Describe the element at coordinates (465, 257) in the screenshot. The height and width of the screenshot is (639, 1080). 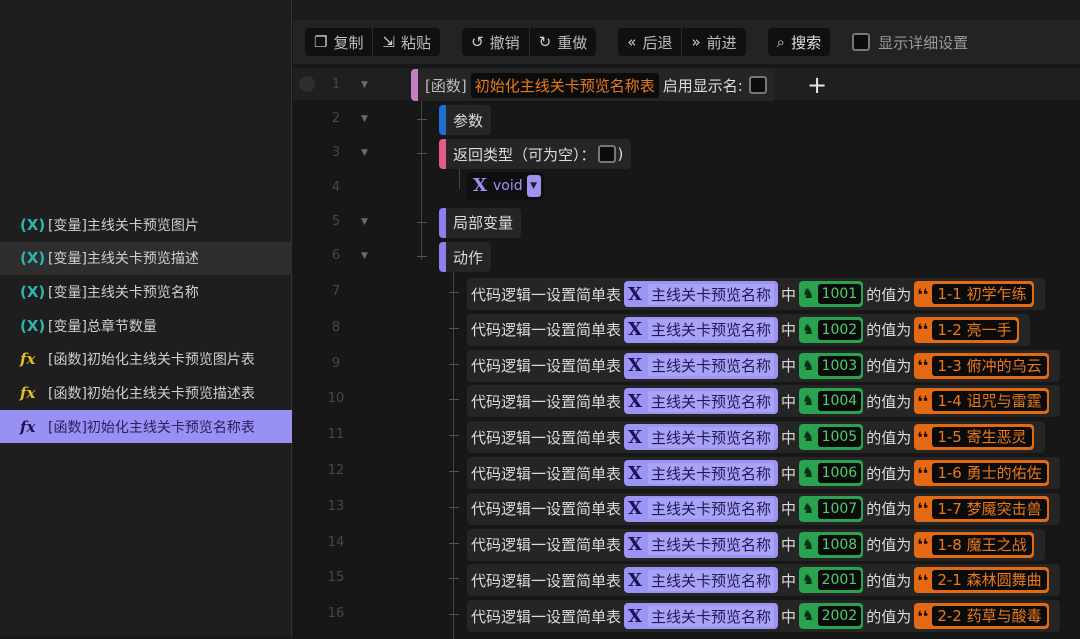
I see `actions-block: 动作` at that location.